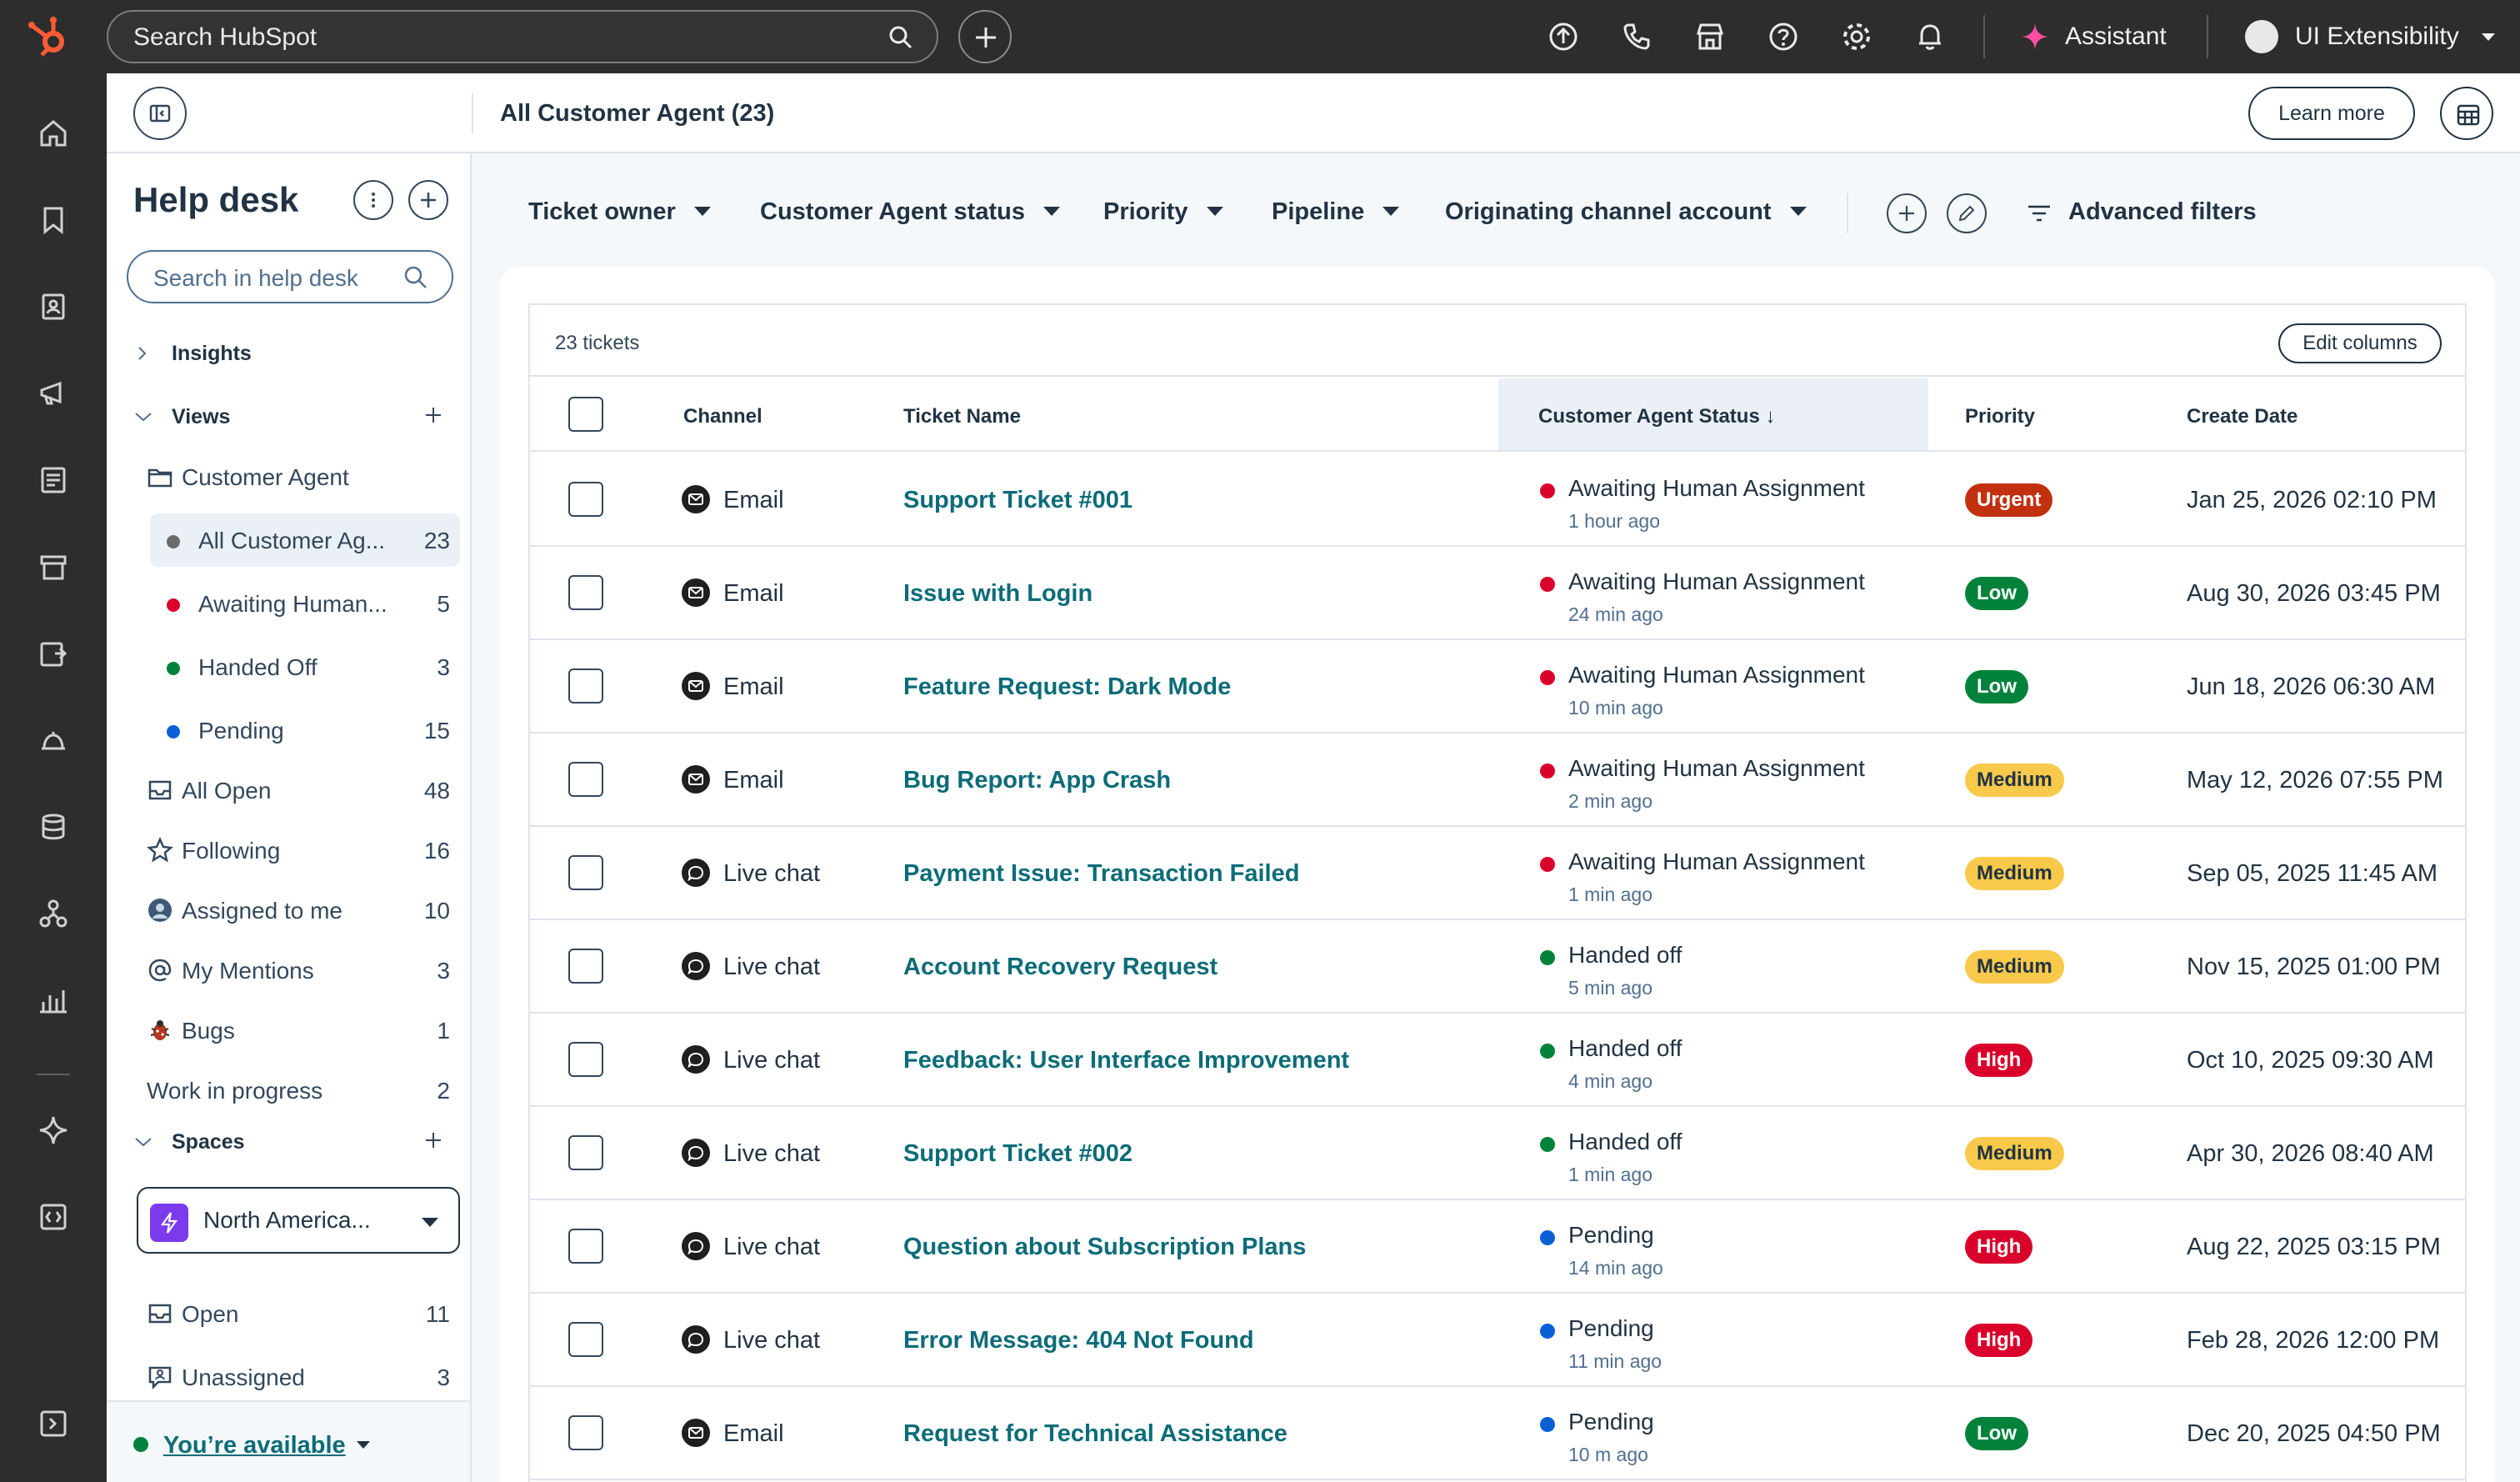 Image resolution: width=2520 pixels, height=1482 pixels. I want to click on edit-filters-button, so click(1967, 213).